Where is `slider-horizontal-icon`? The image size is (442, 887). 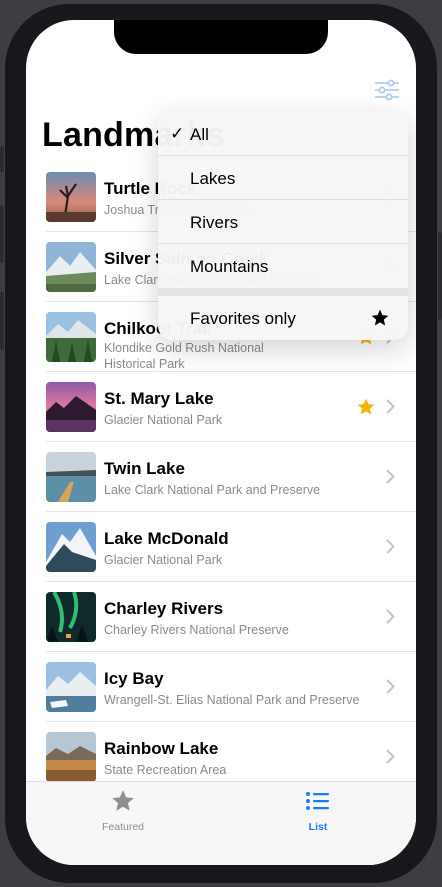 slider-horizontal-icon is located at coordinates (387, 90).